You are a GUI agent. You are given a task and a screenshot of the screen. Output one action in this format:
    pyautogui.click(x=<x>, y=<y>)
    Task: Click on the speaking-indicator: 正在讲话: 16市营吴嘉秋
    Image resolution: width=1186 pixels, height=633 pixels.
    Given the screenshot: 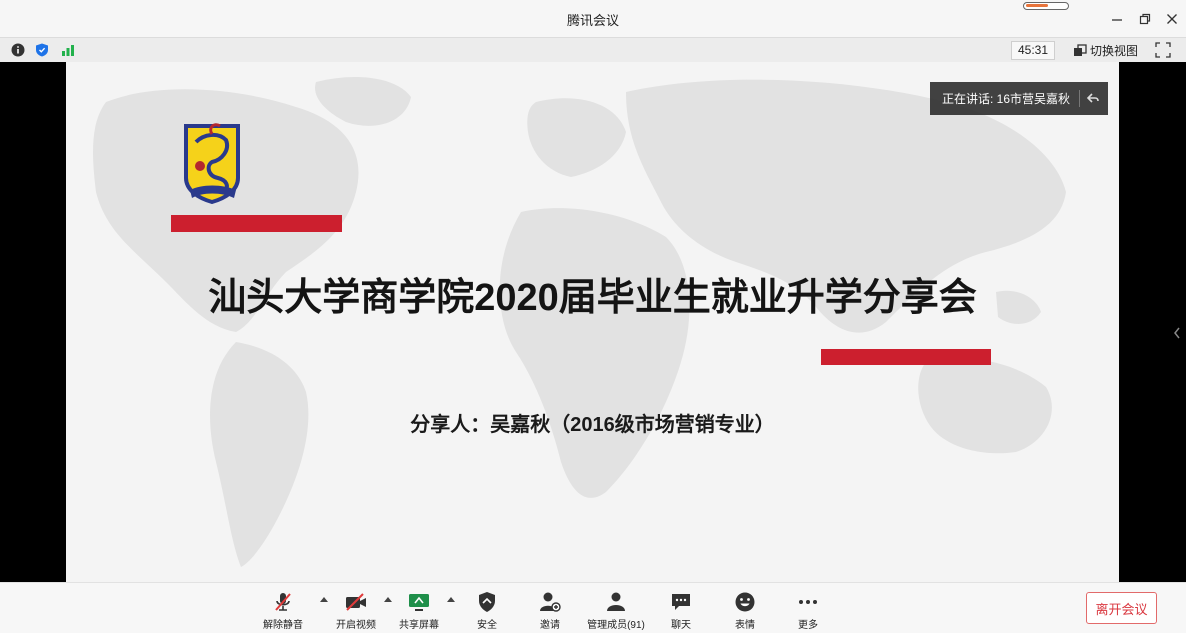 What is the action you would take?
    pyautogui.click(x=1019, y=98)
    